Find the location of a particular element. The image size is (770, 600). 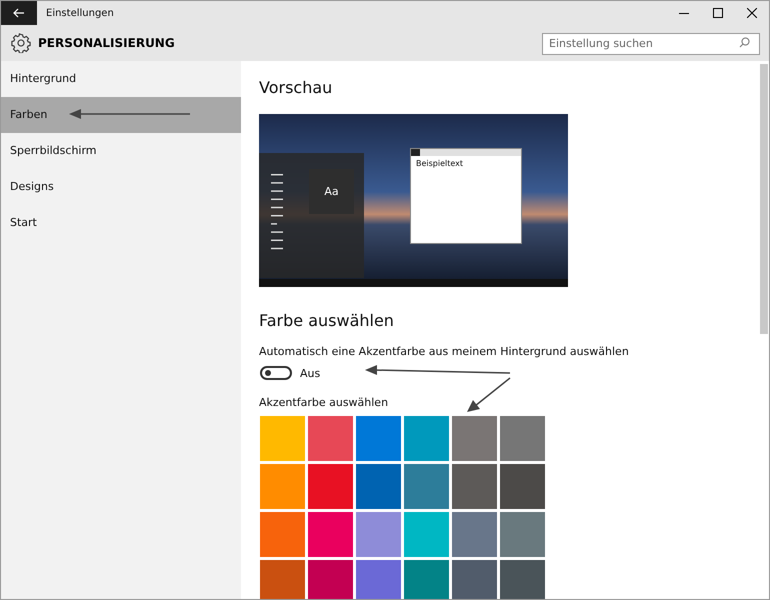

window-title: Einstellungen is located at coordinates (80, 13).